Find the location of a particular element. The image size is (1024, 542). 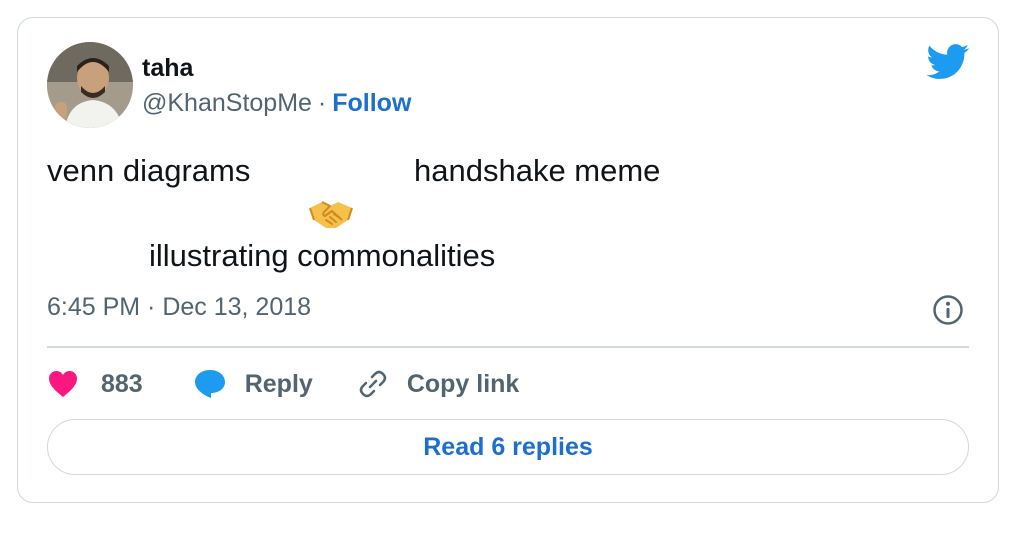

reply-bubble-icon is located at coordinates (209, 384).